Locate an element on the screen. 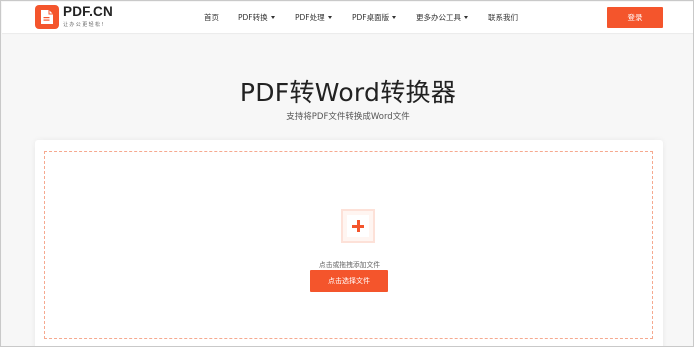  brand-name: PDF.CN is located at coordinates (88, 11).